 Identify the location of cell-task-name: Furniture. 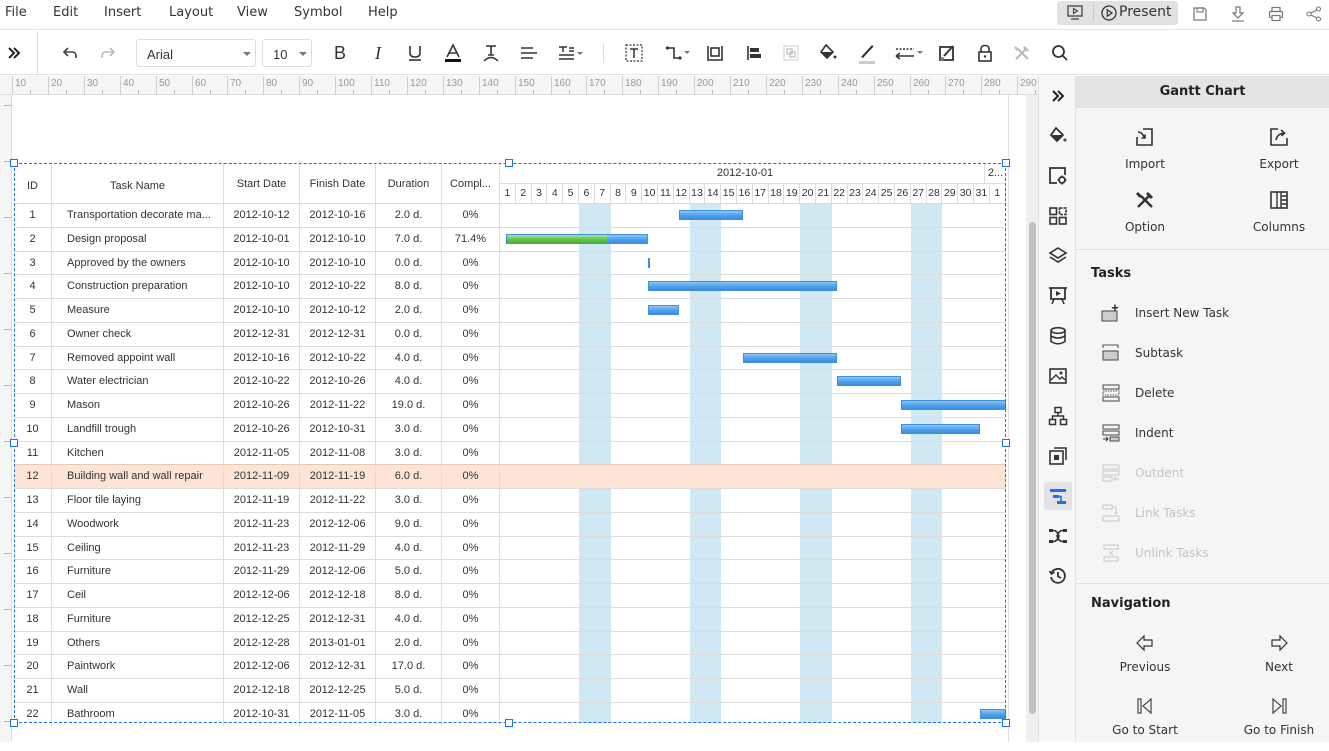
(138, 572).